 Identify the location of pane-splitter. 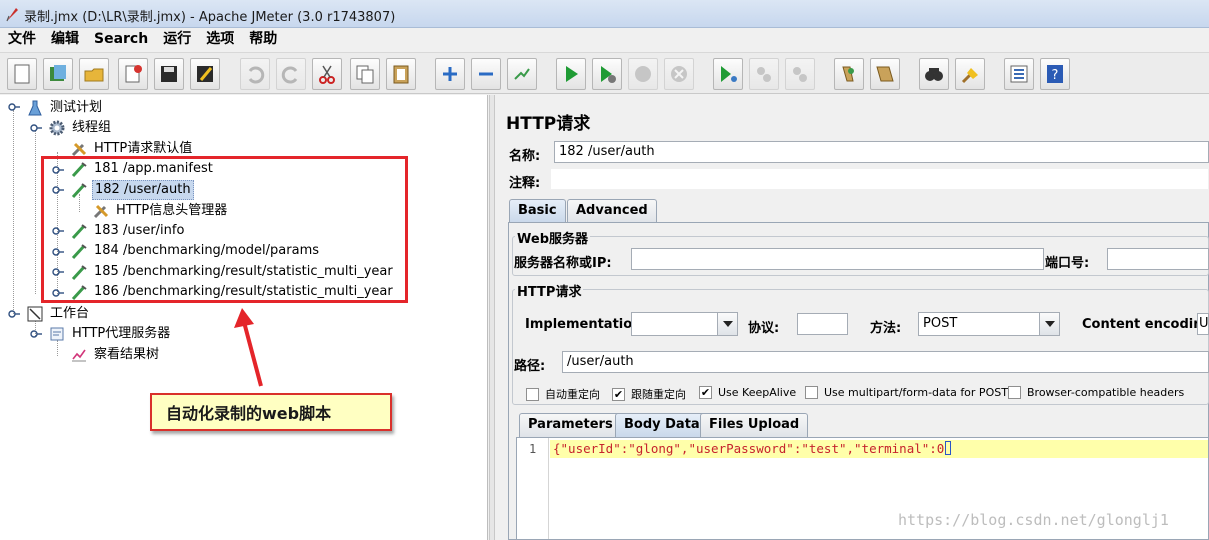
(492, 317).